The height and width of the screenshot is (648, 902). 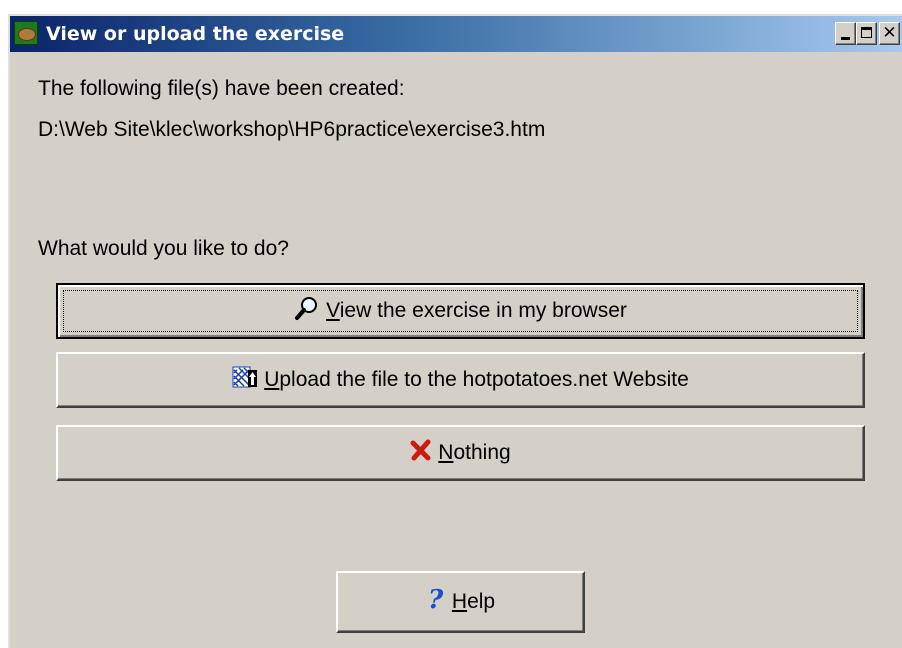 I want to click on hot-potatoes-app-icon, so click(x=26, y=33).